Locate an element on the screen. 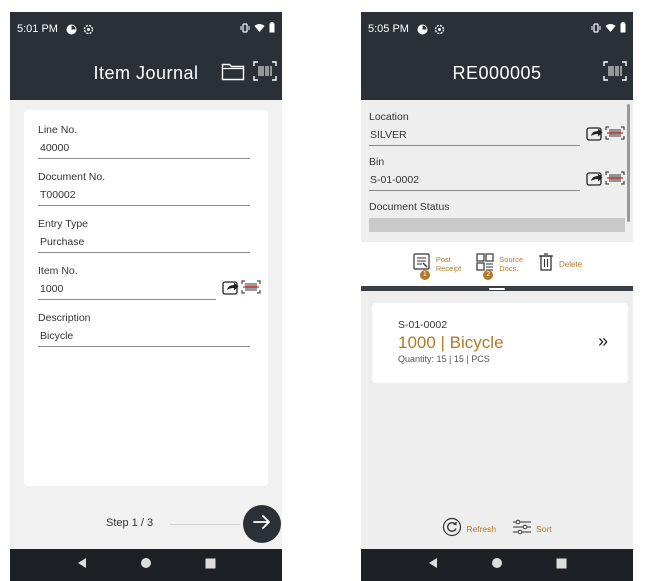 The height and width of the screenshot is (581, 645). document-status-label: Document Status is located at coordinates (409, 207).